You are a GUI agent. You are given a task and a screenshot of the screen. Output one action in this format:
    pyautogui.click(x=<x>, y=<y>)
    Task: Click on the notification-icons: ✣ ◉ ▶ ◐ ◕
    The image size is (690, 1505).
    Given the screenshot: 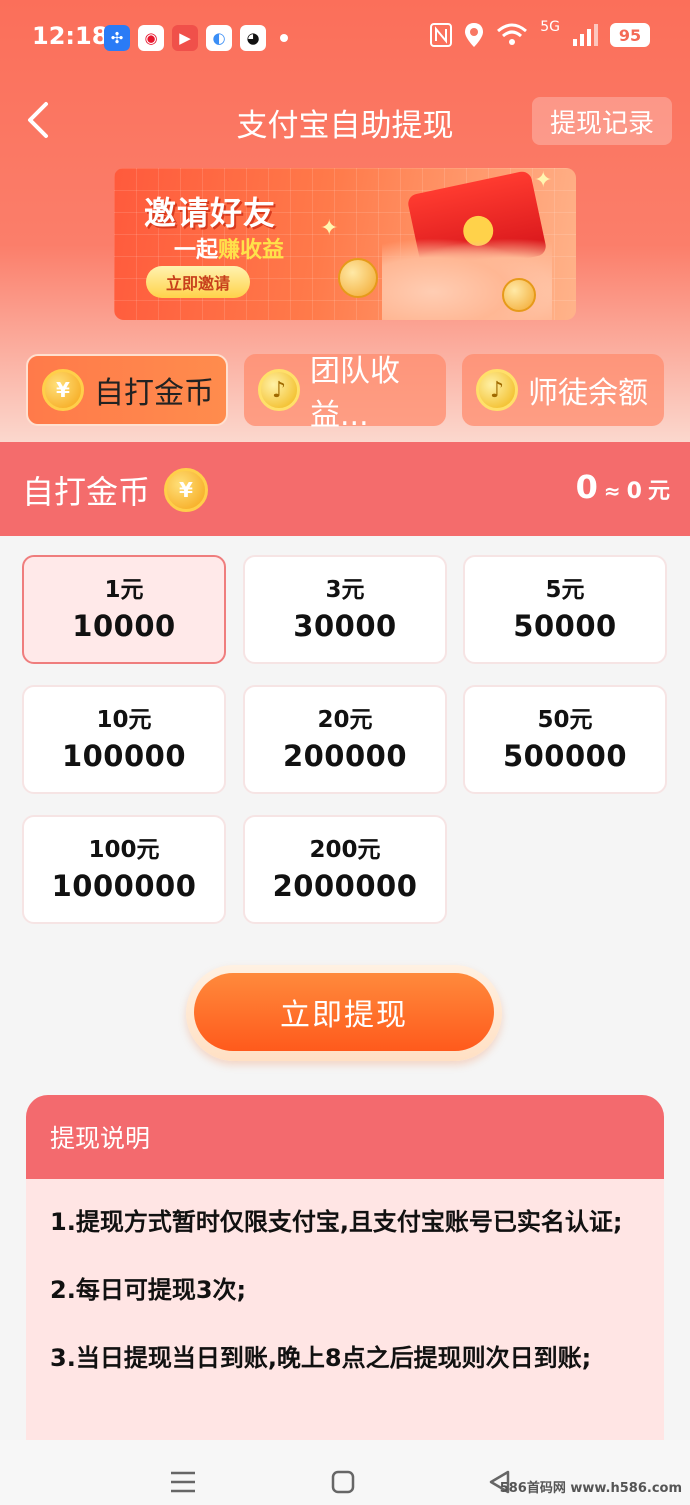 What is the action you would take?
    pyautogui.click(x=196, y=38)
    